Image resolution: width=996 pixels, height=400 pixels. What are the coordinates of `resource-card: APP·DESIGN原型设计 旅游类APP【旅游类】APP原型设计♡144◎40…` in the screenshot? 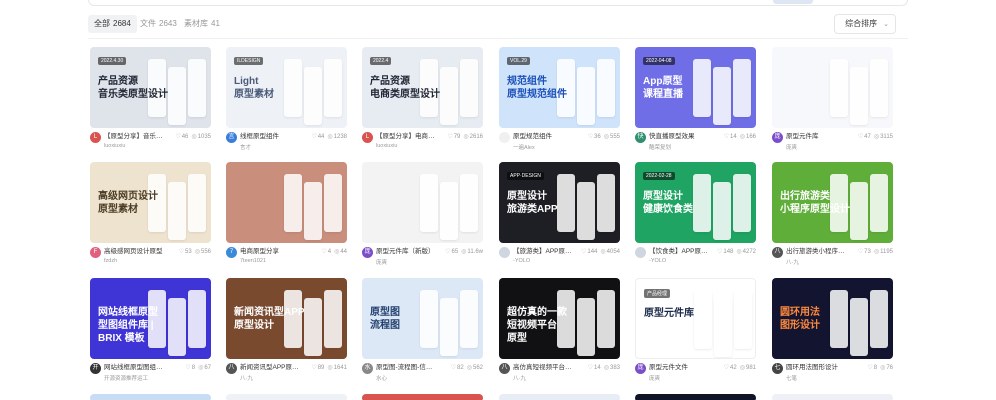 It's located at (559, 220).